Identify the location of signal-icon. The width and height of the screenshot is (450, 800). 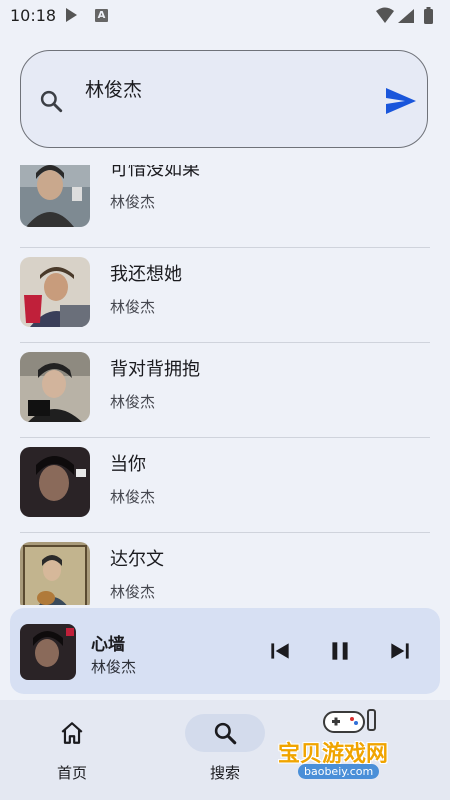
(406, 16).